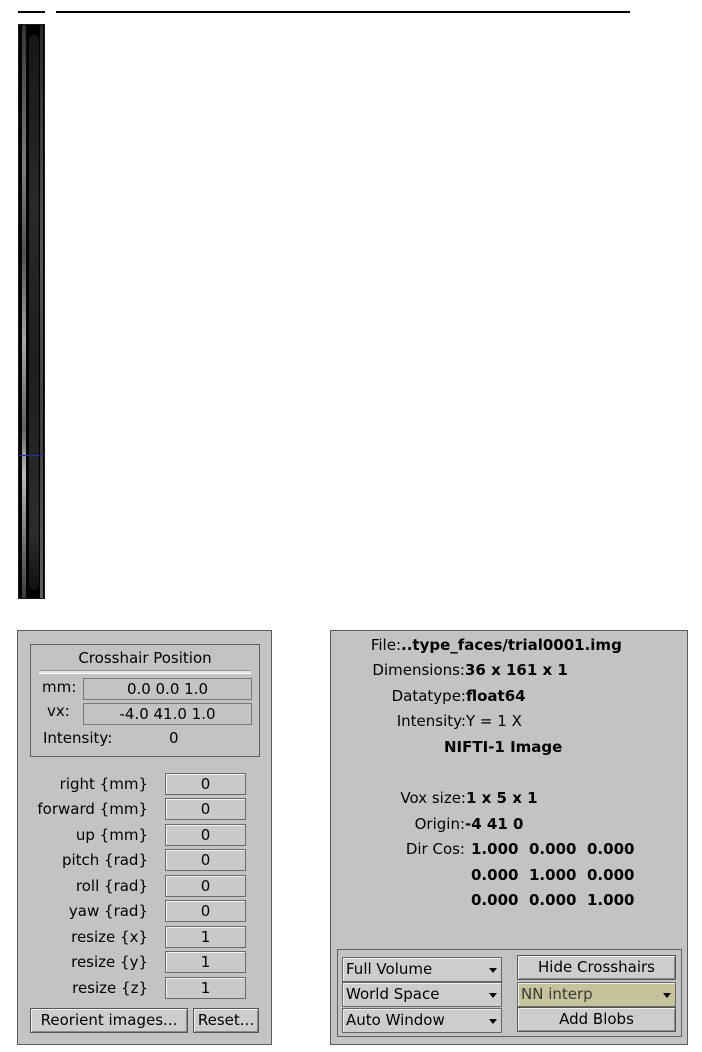 Image resolution: width=702 pixels, height=1052 pixels. What do you see at coordinates (167, 689) in the screenshot?
I see `mm-field: 0.0 0.0 1.0` at bounding box center [167, 689].